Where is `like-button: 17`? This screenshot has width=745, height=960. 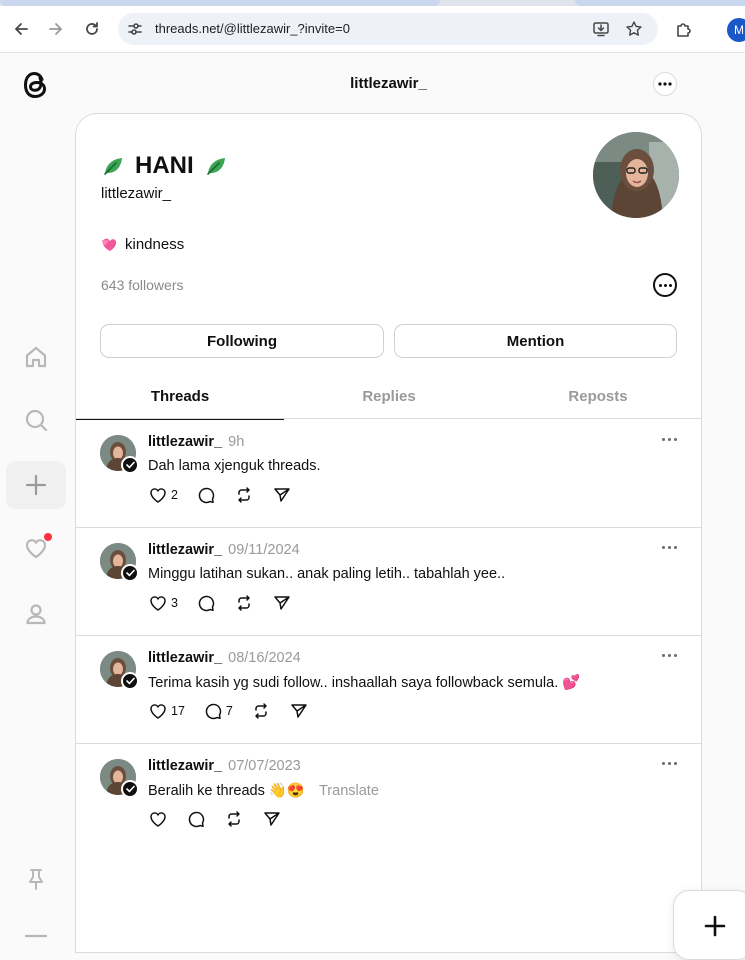
like-button: 17 is located at coordinates (166, 711).